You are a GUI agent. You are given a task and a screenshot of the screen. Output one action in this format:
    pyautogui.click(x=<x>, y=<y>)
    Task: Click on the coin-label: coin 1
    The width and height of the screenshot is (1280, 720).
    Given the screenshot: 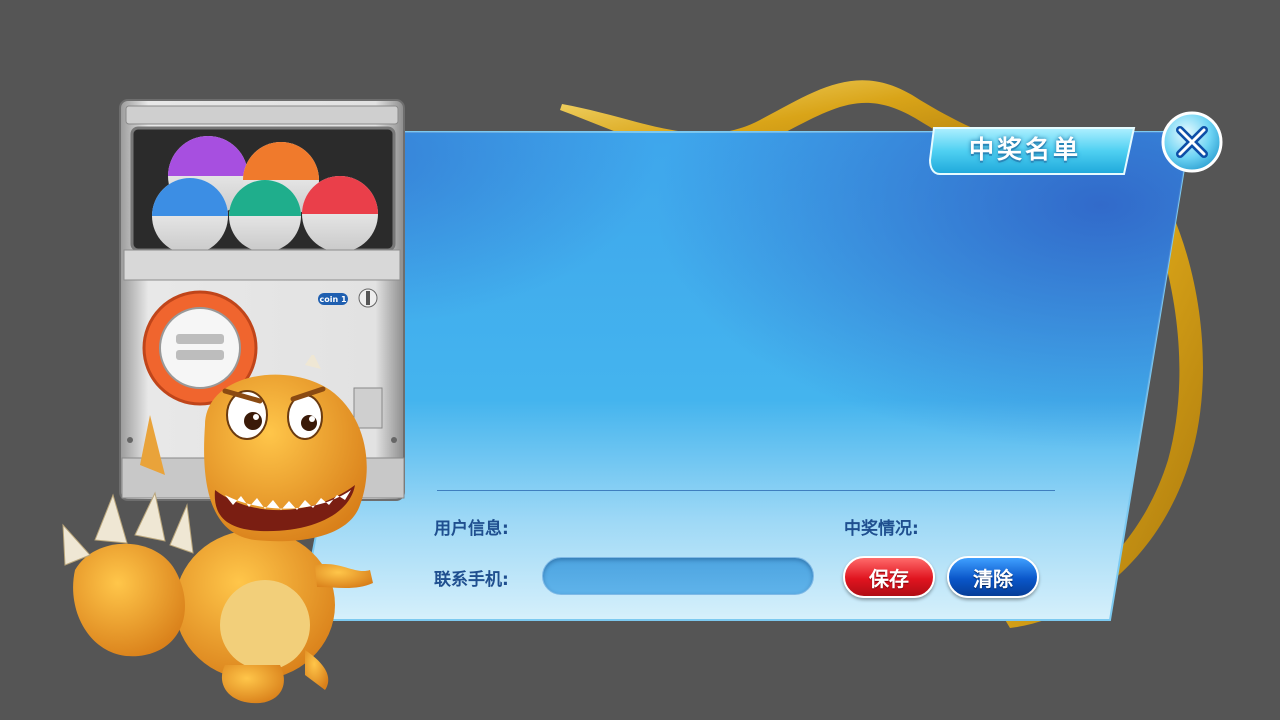 What is the action you would take?
    pyautogui.click(x=332, y=299)
    